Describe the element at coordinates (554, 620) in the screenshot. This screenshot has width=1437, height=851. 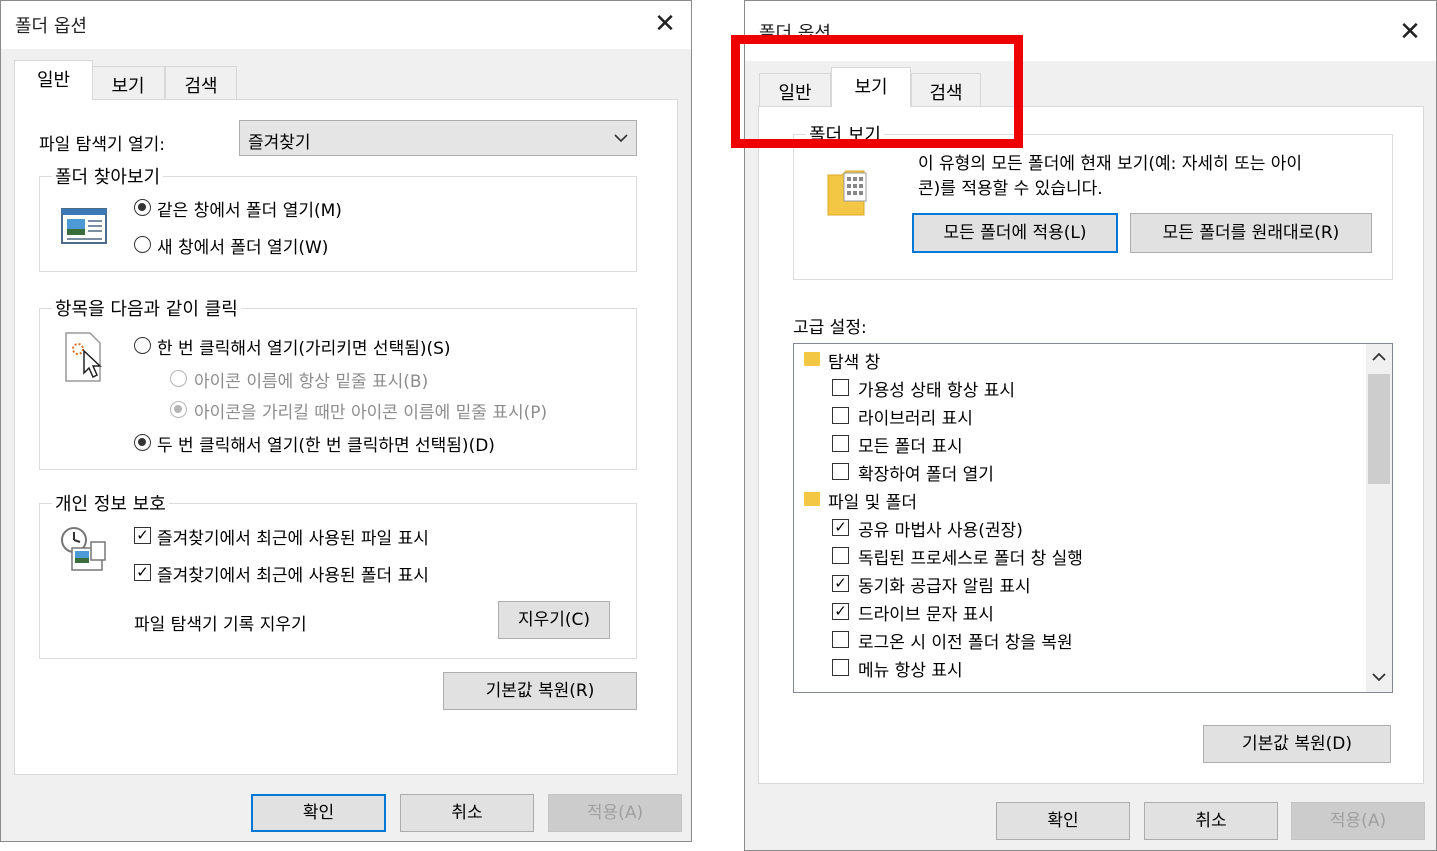
I see `clear-history-button: 지우기(C)` at that location.